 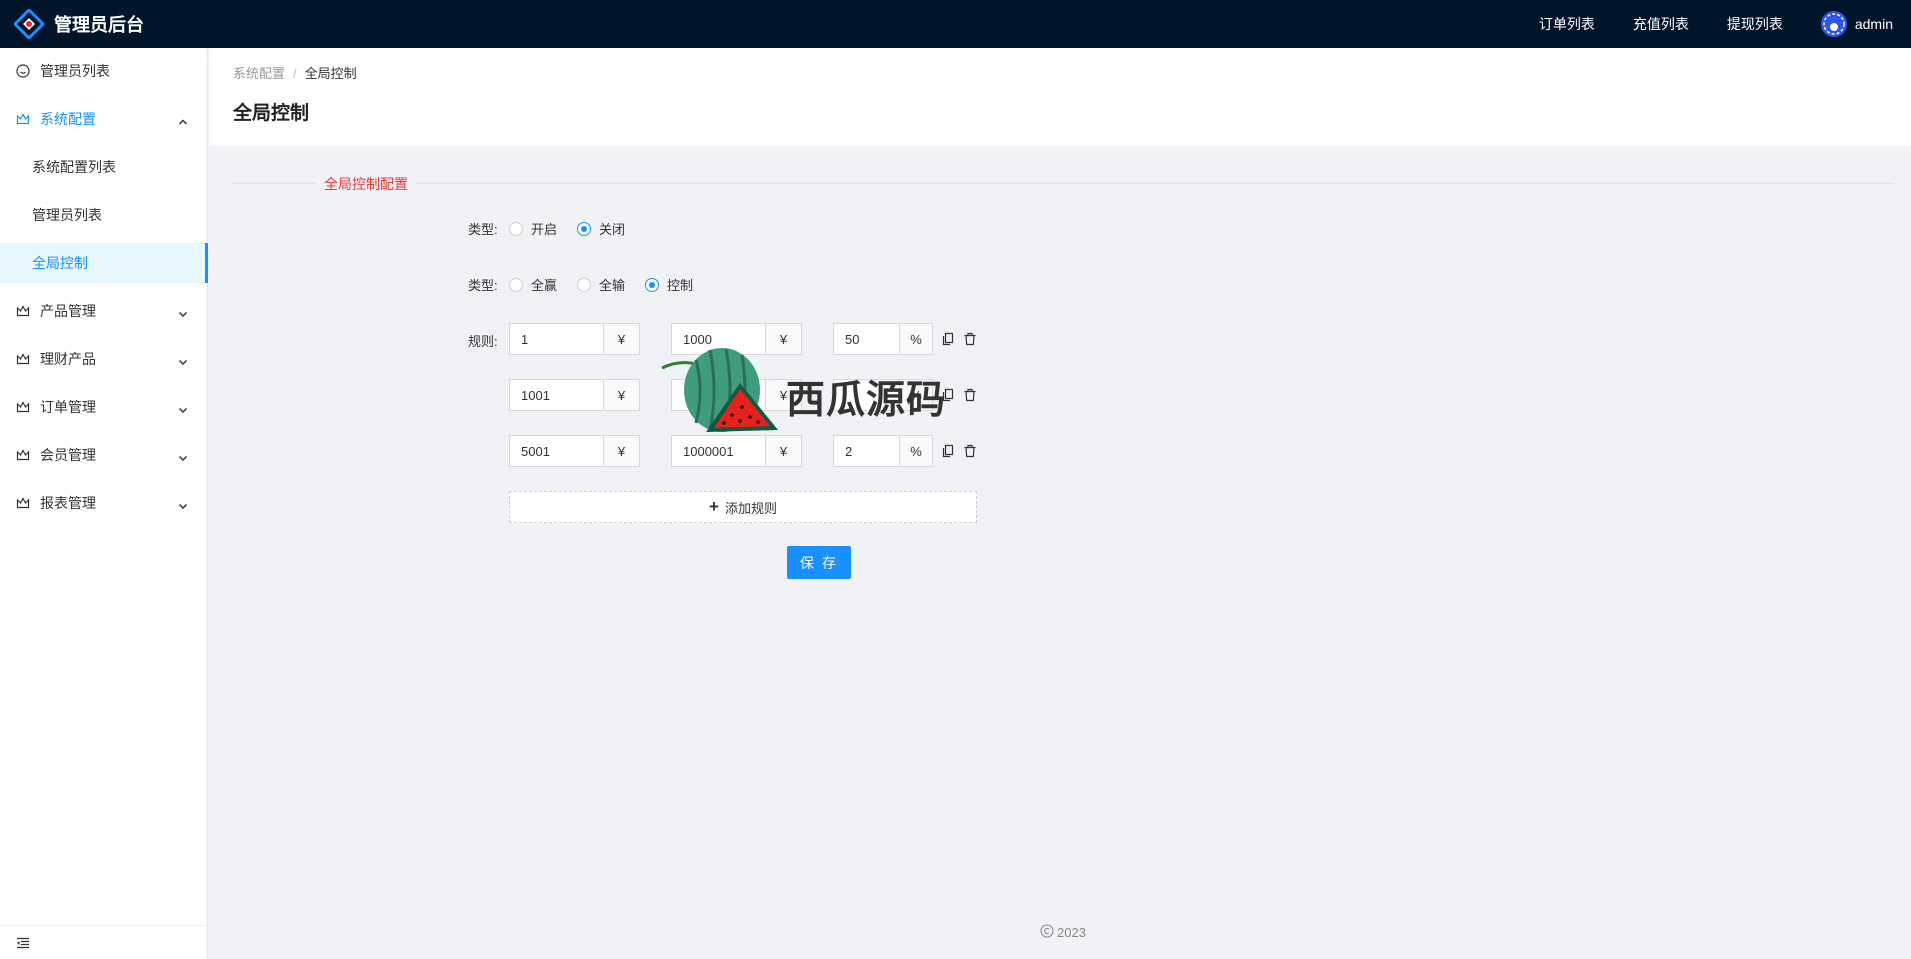 I want to click on plus-icon: +, so click(x=714, y=506).